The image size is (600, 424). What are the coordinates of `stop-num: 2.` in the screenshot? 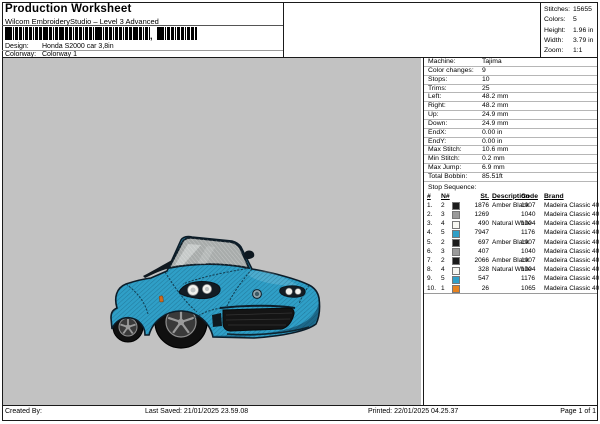 It's located at (430, 214).